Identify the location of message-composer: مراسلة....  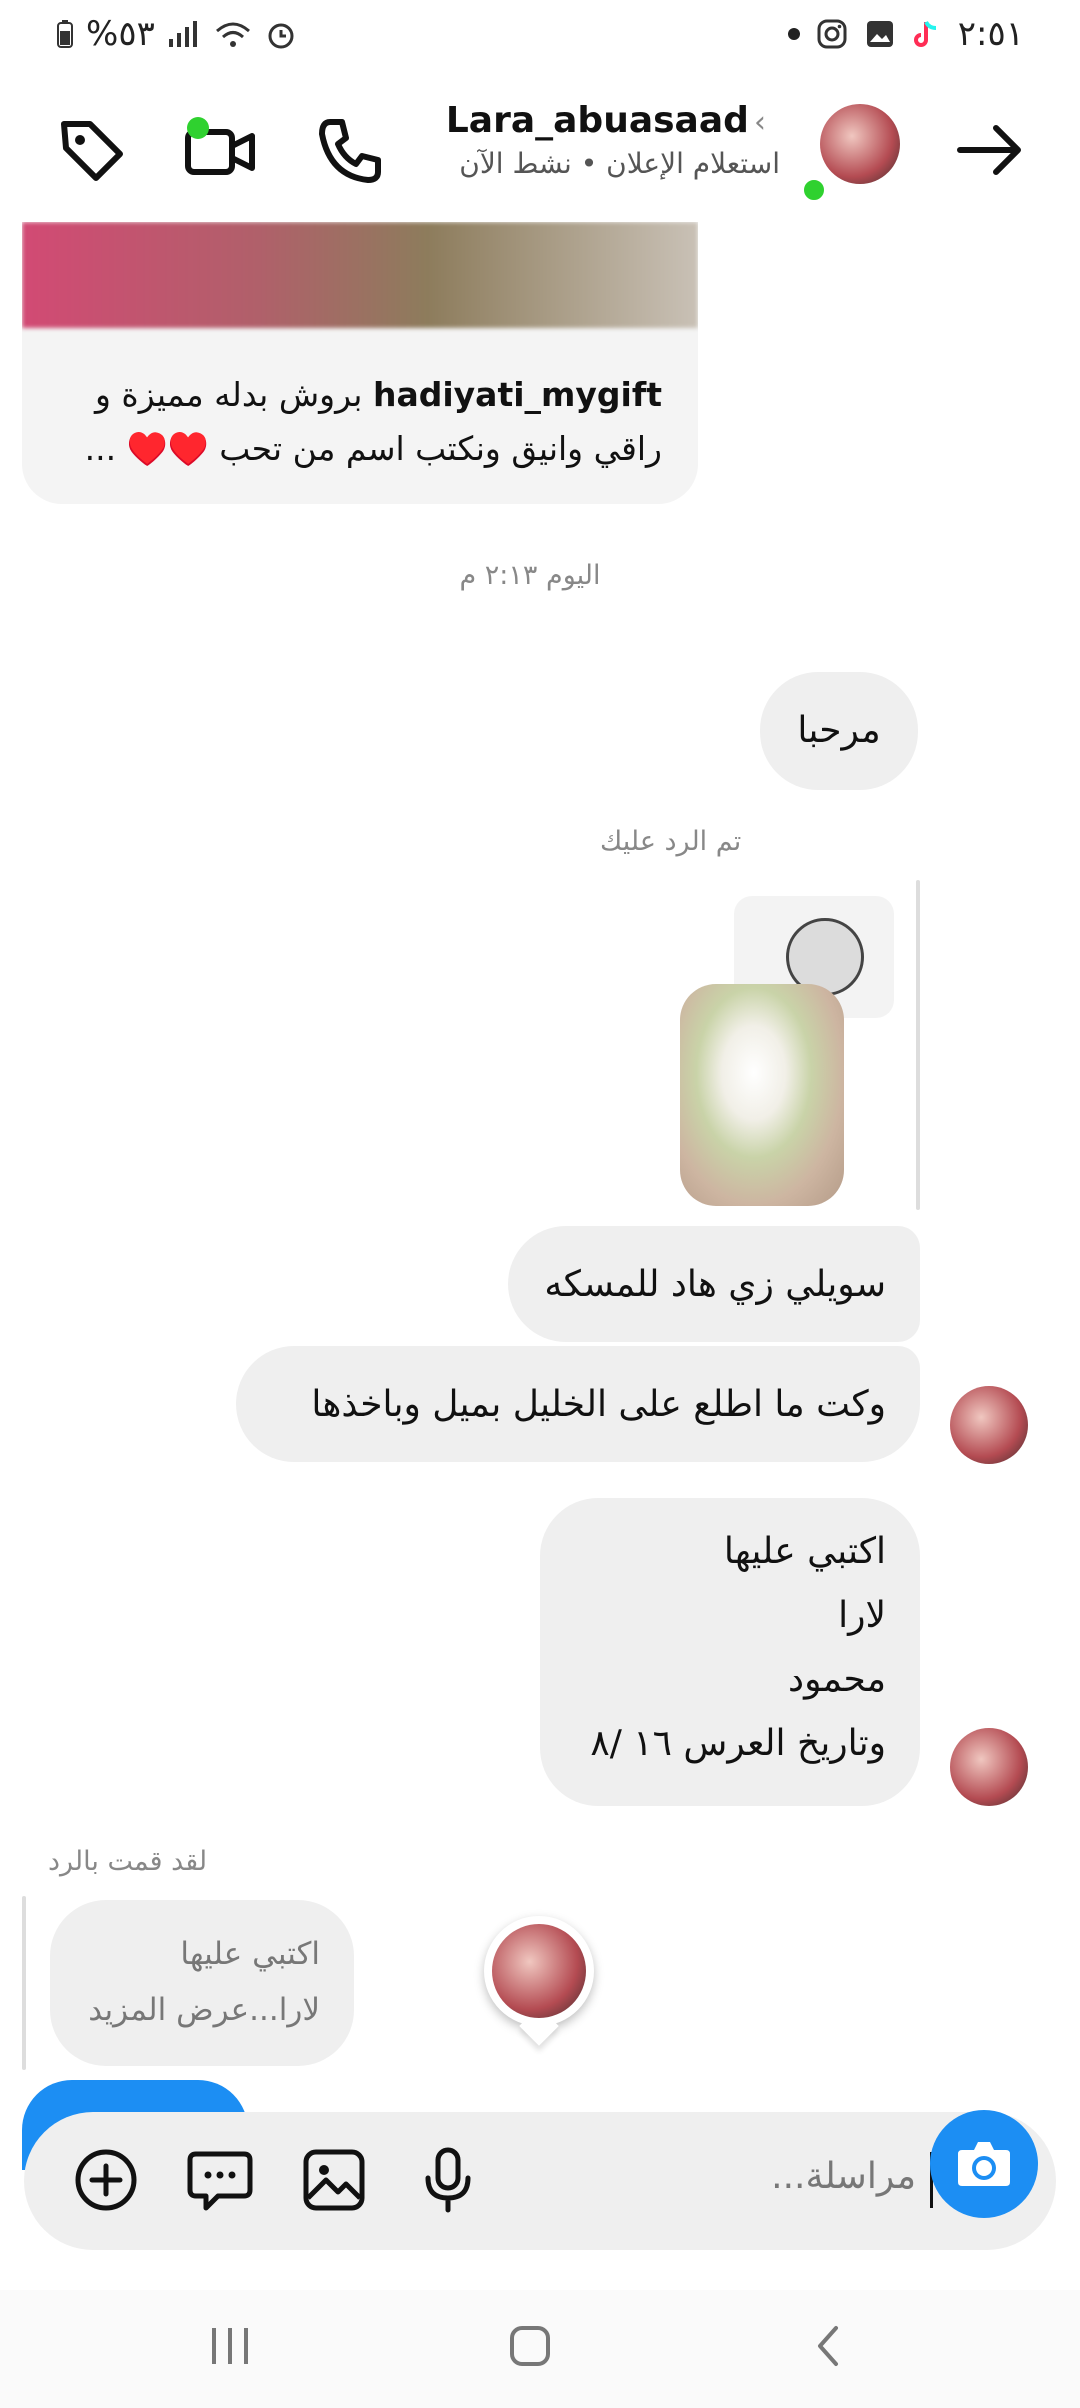
(540, 2181).